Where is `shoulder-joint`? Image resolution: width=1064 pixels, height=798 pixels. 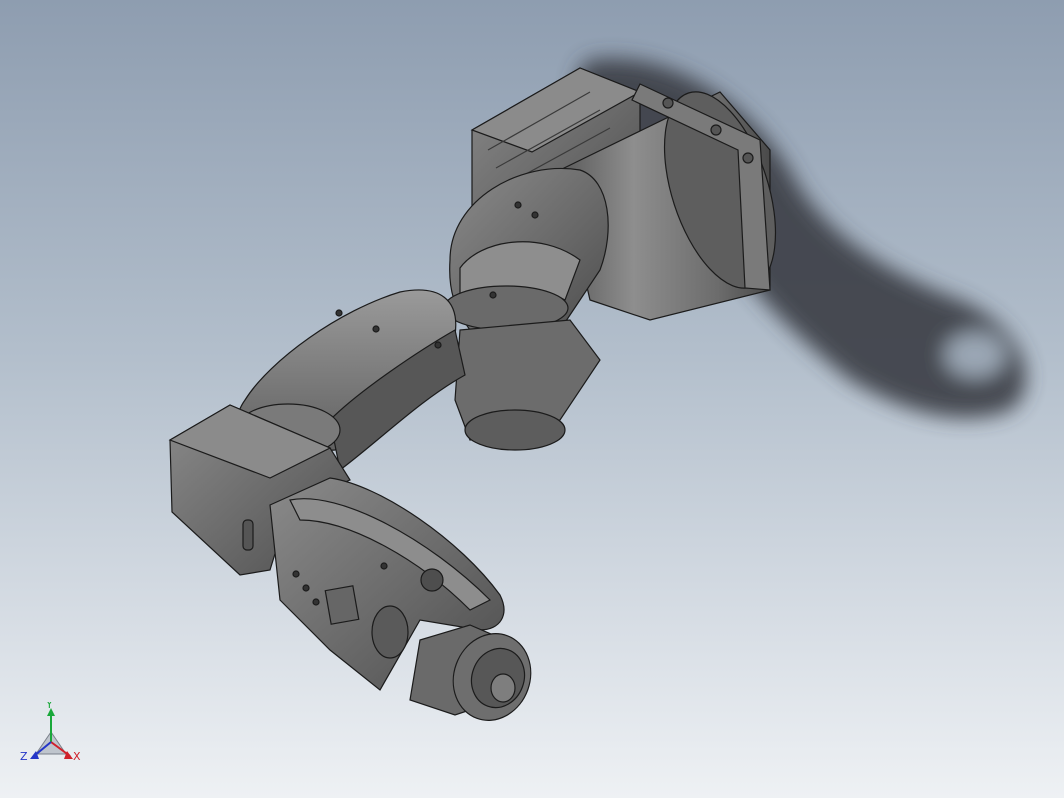 shoulder-joint is located at coordinates (526, 249).